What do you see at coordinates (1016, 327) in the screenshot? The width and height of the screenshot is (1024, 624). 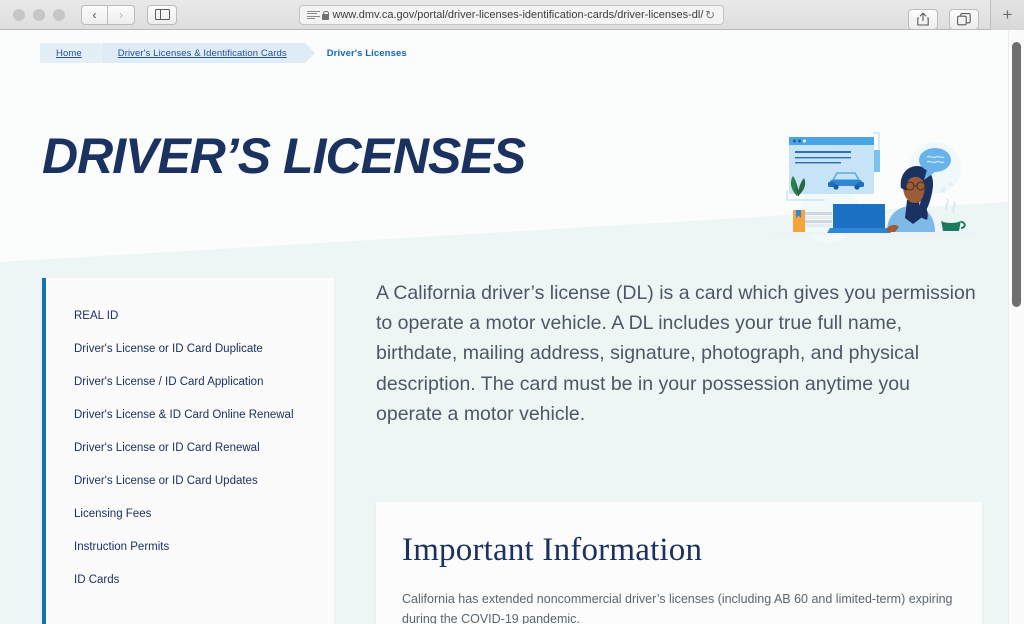 I see `page-scrollbar-track` at bounding box center [1016, 327].